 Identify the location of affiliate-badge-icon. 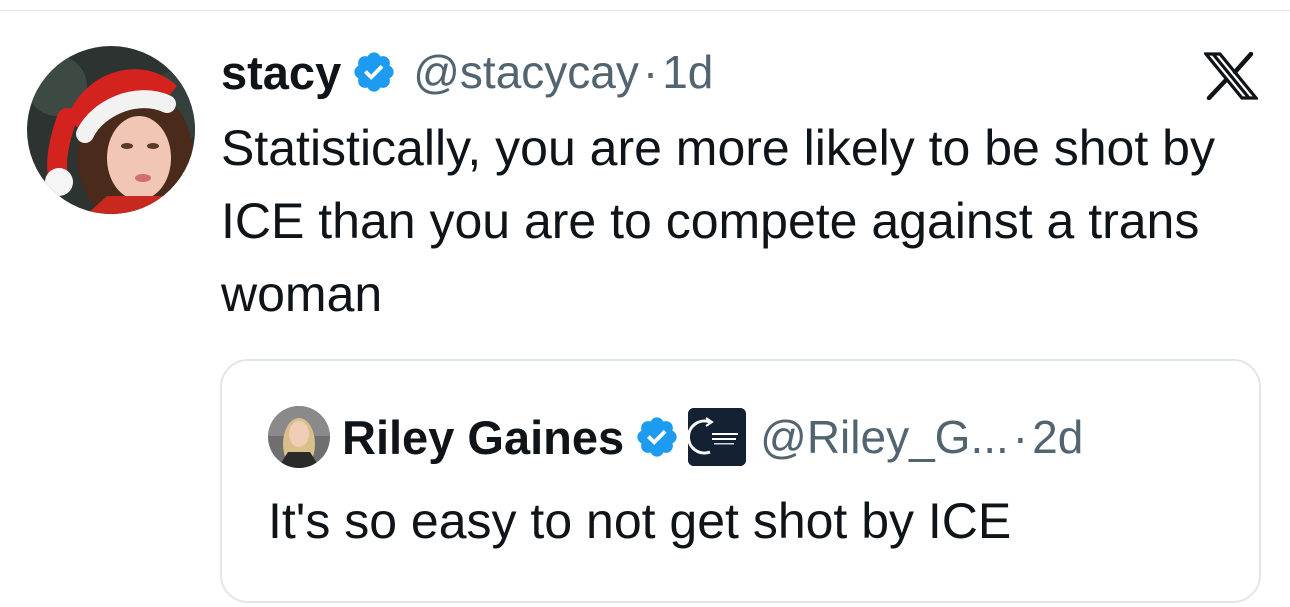
(717, 437).